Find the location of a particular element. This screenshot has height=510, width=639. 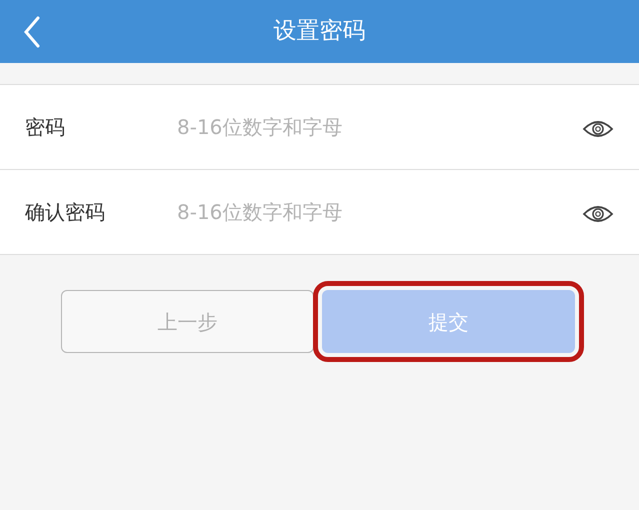

field-label: 密码 is located at coordinates (45, 127).